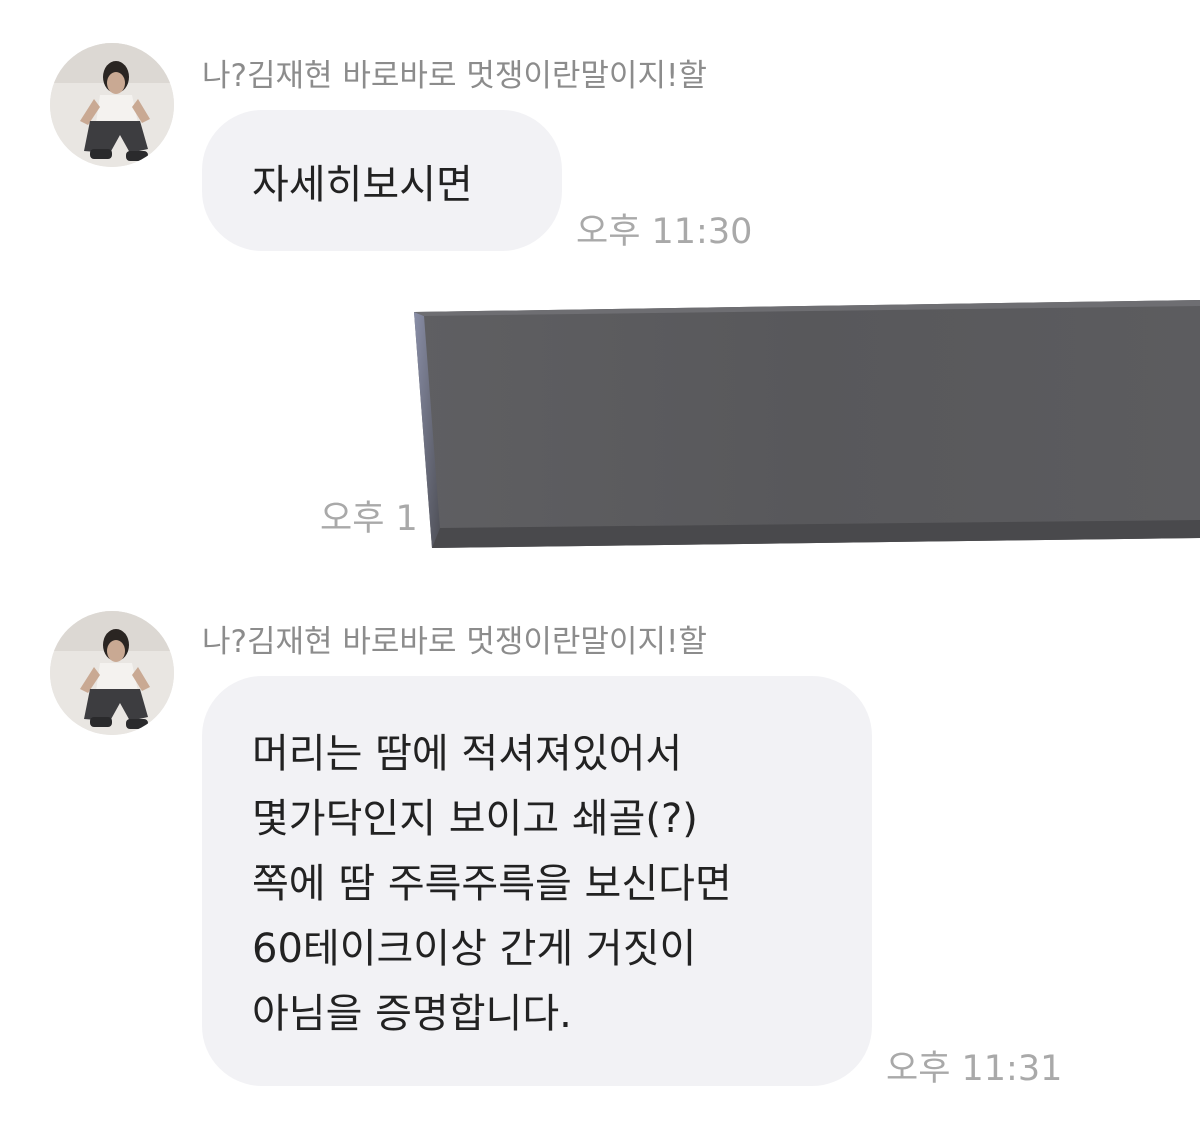 The height and width of the screenshot is (1122, 1200). I want to click on message-bubble: 자세히보시면, so click(382, 180).